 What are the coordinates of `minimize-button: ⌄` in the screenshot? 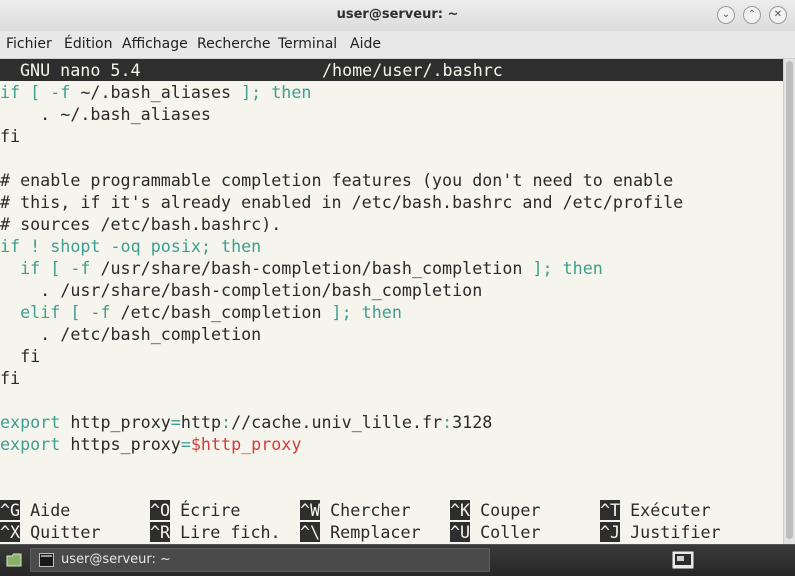 It's located at (726, 15).